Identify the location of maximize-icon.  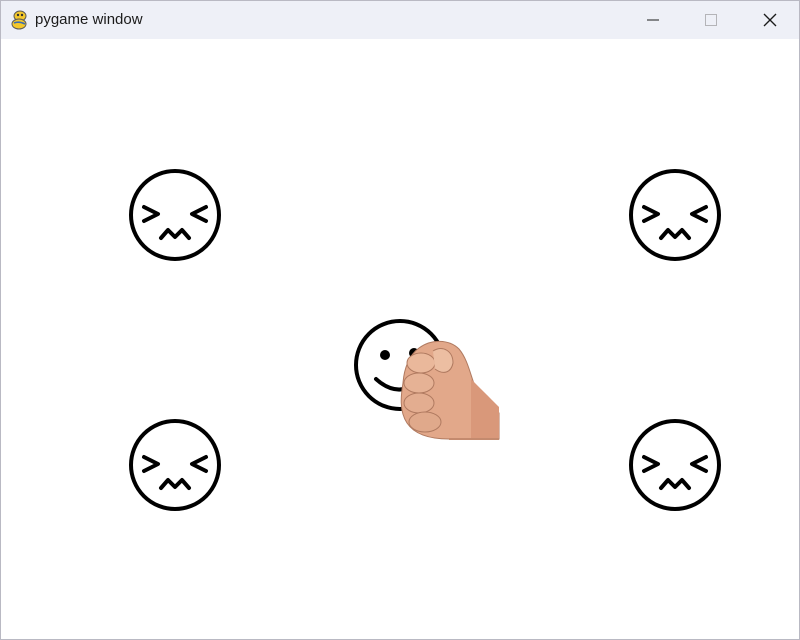
(711, 20).